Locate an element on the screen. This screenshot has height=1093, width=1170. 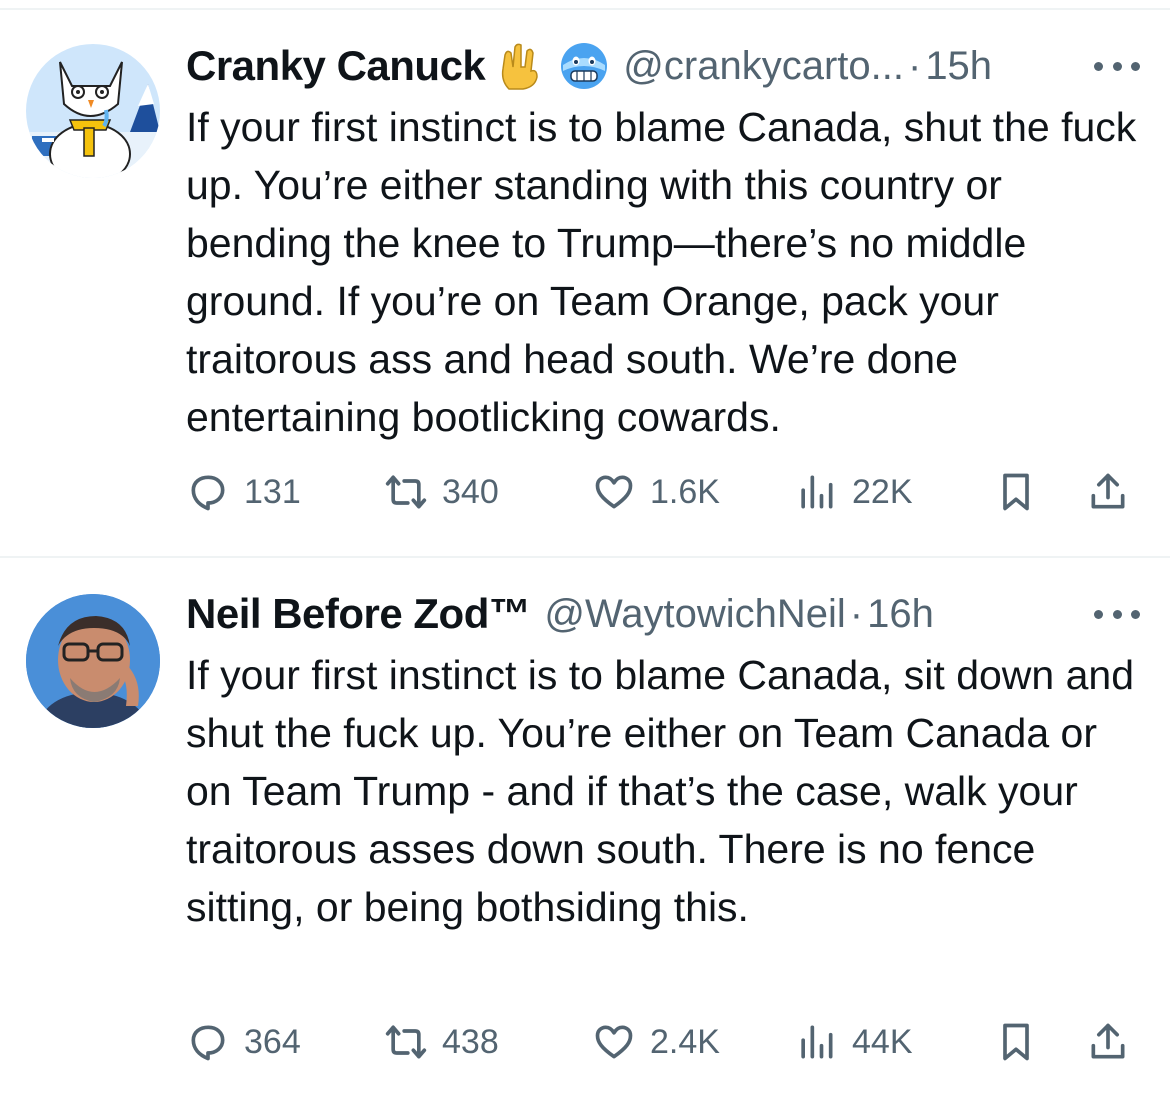
action-bar: 364 438 2.4K 44K is located at coordinates (666, 1042).